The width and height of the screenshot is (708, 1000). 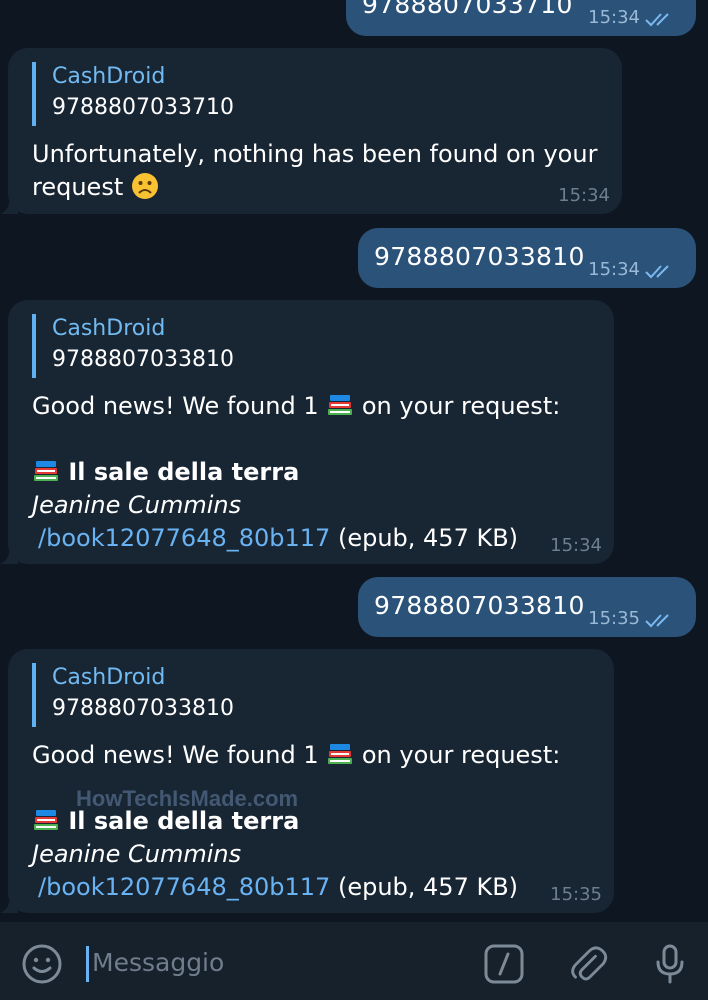 I want to click on mic-icon, so click(x=670, y=964).